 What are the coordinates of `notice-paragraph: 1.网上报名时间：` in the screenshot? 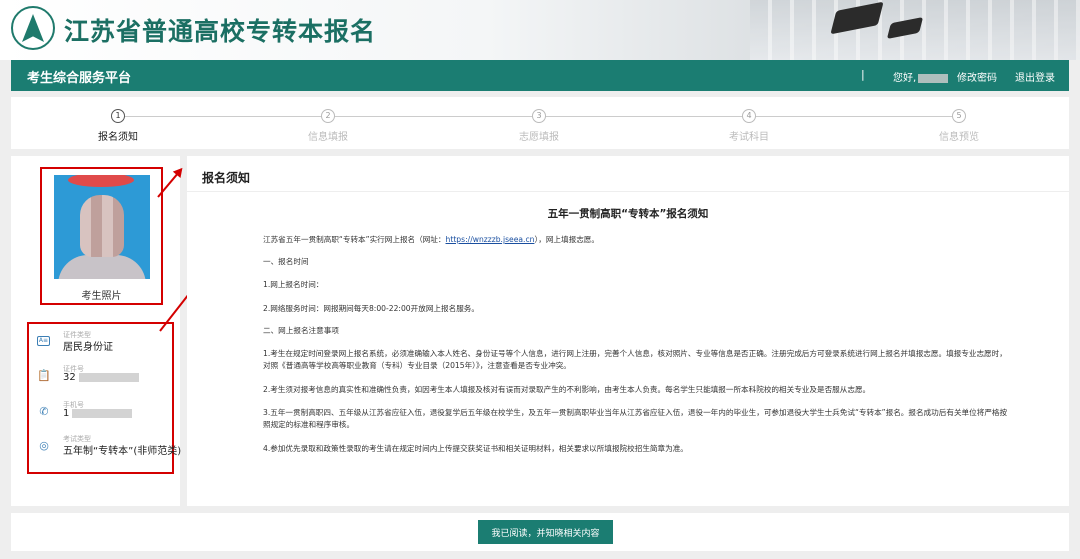 It's located at (293, 284).